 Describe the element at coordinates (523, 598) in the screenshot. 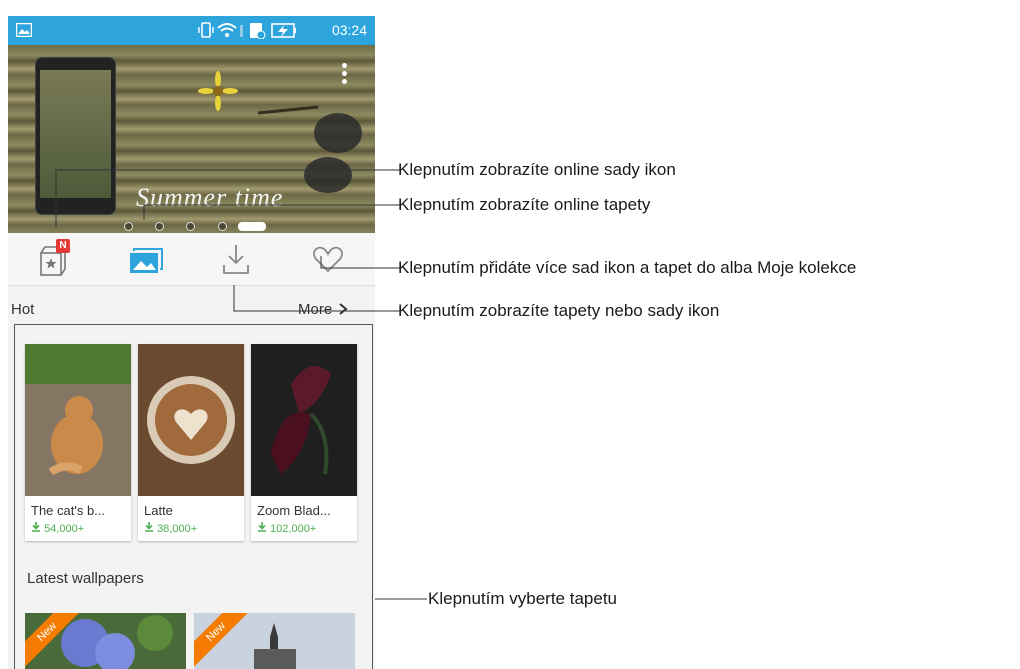

I see `callout-select: Klepnutím vyberte tapetu` at that location.